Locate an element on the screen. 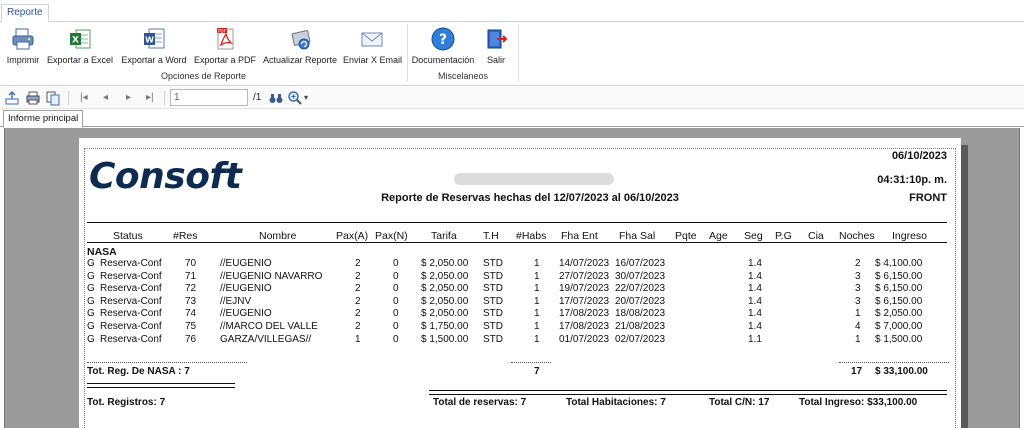 Image resolution: width=1024 pixels, height=428 pixels. help-icon: ? is located at coordinates (443, 39).